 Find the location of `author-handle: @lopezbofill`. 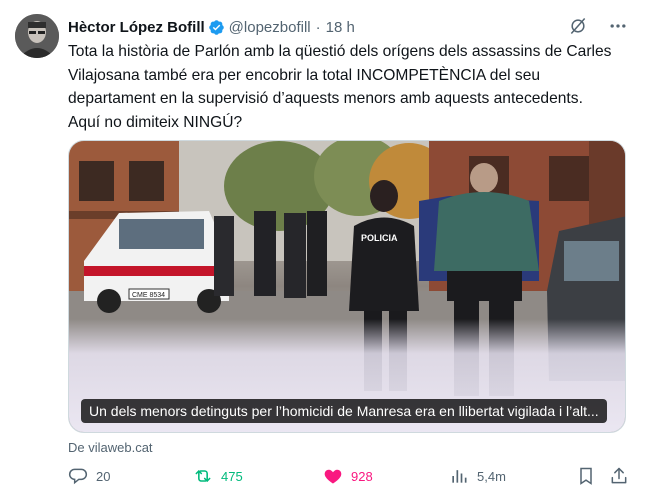

author-handle: @lopezbofill is located at coordinates (270, 27).